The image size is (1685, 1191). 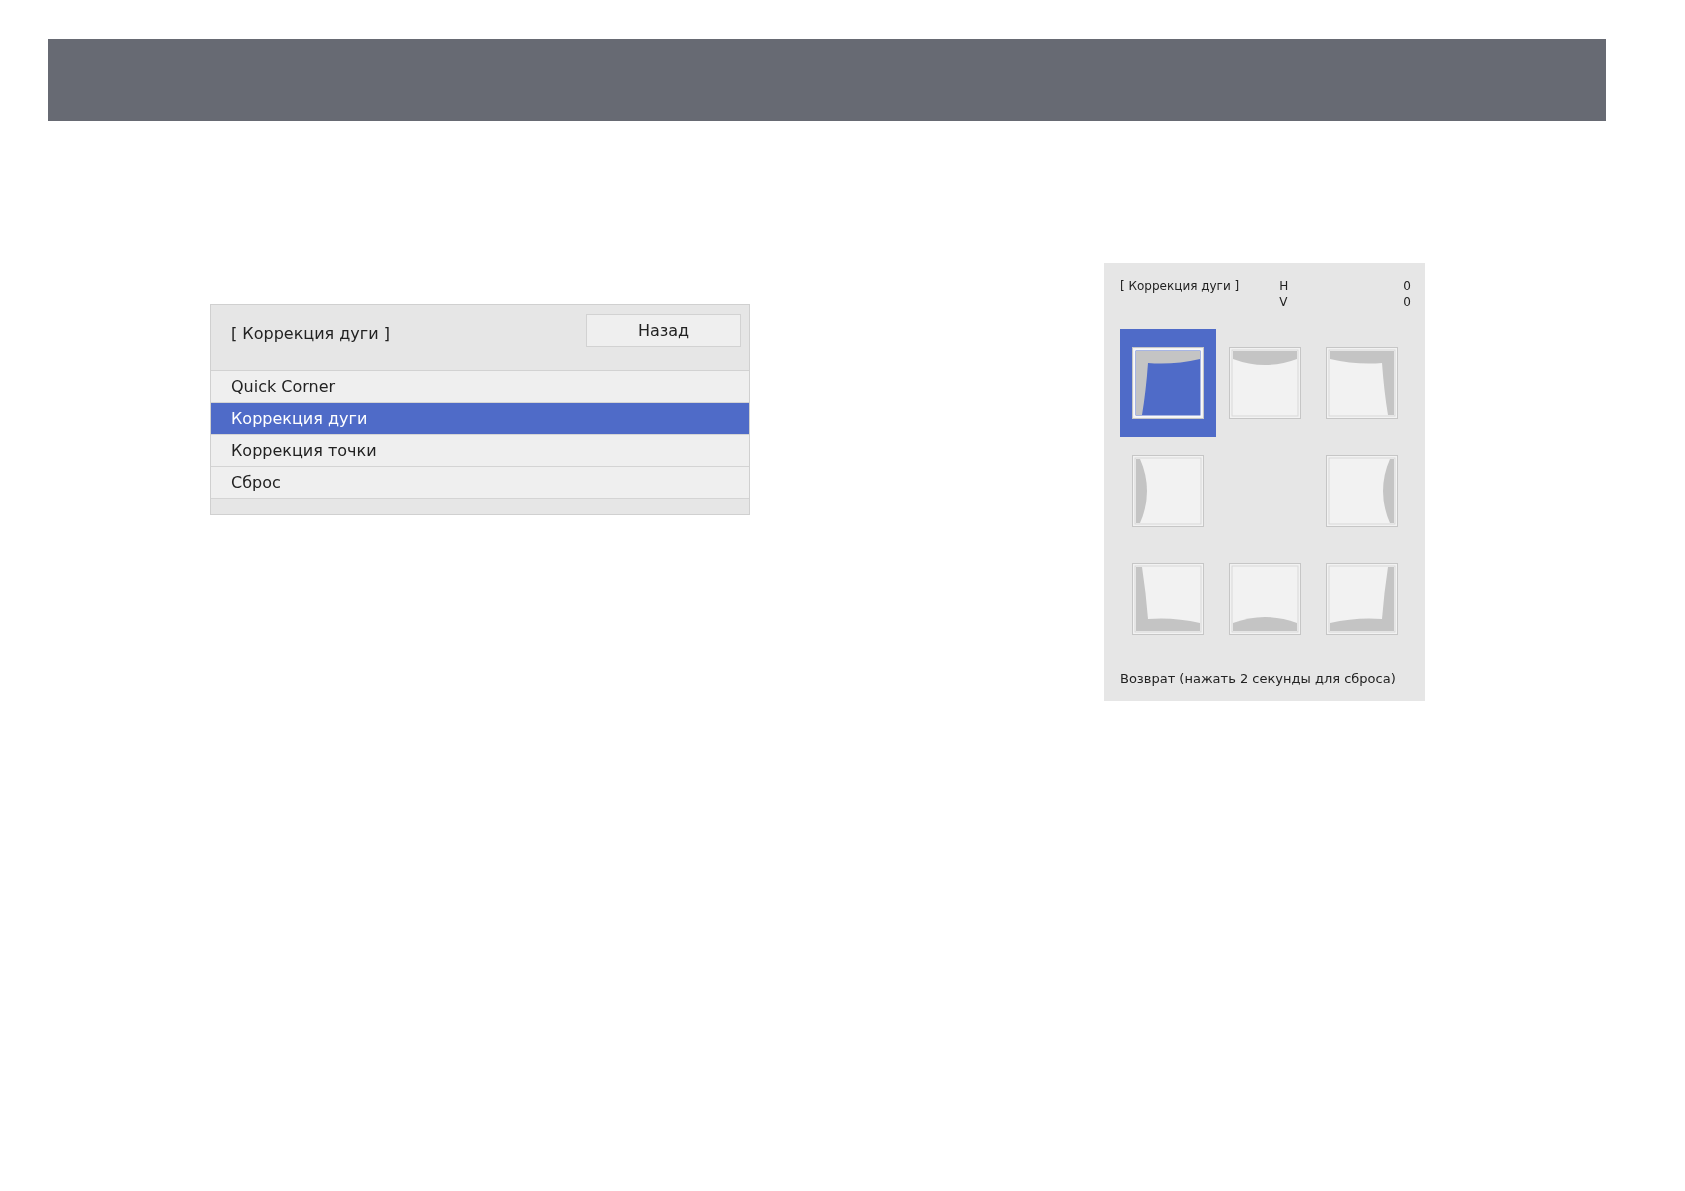 What do you see at coordinates (1258, 678) in the screenshot?
I see `panel-hint: Возврат (нажать 2 секунды для сброса)` at bounding box center [1258, 678].